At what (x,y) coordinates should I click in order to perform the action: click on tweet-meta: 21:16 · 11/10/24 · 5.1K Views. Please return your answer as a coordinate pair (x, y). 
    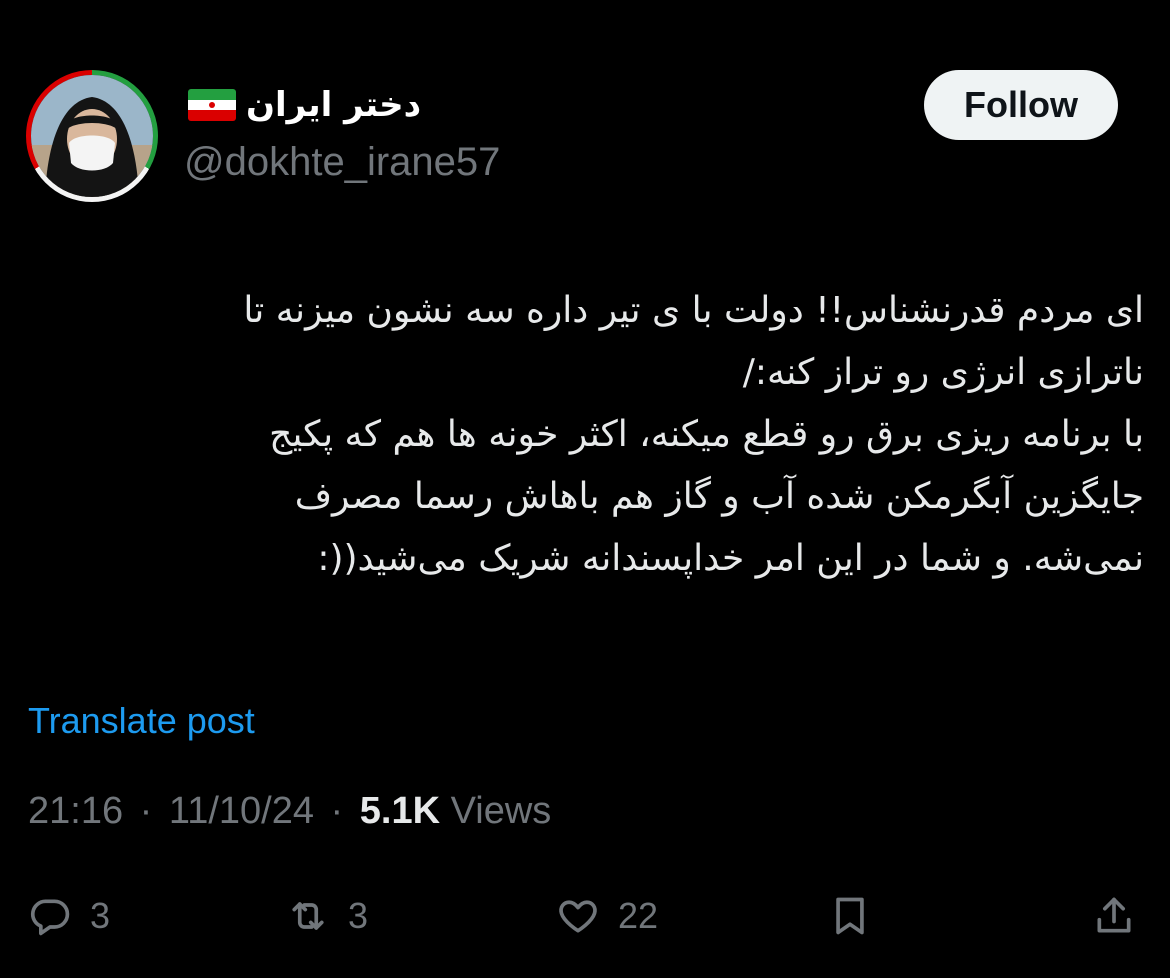
    Looking at the image, I should click on (289, 811).